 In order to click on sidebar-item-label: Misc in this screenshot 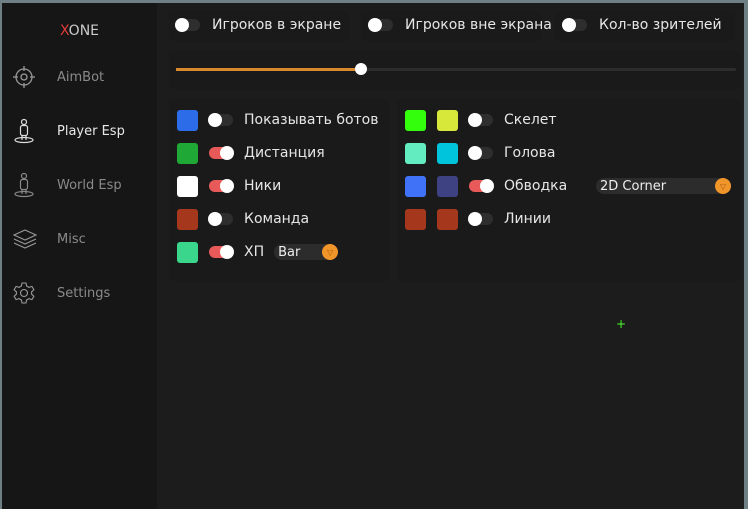, I will do `click(71, 239)`.